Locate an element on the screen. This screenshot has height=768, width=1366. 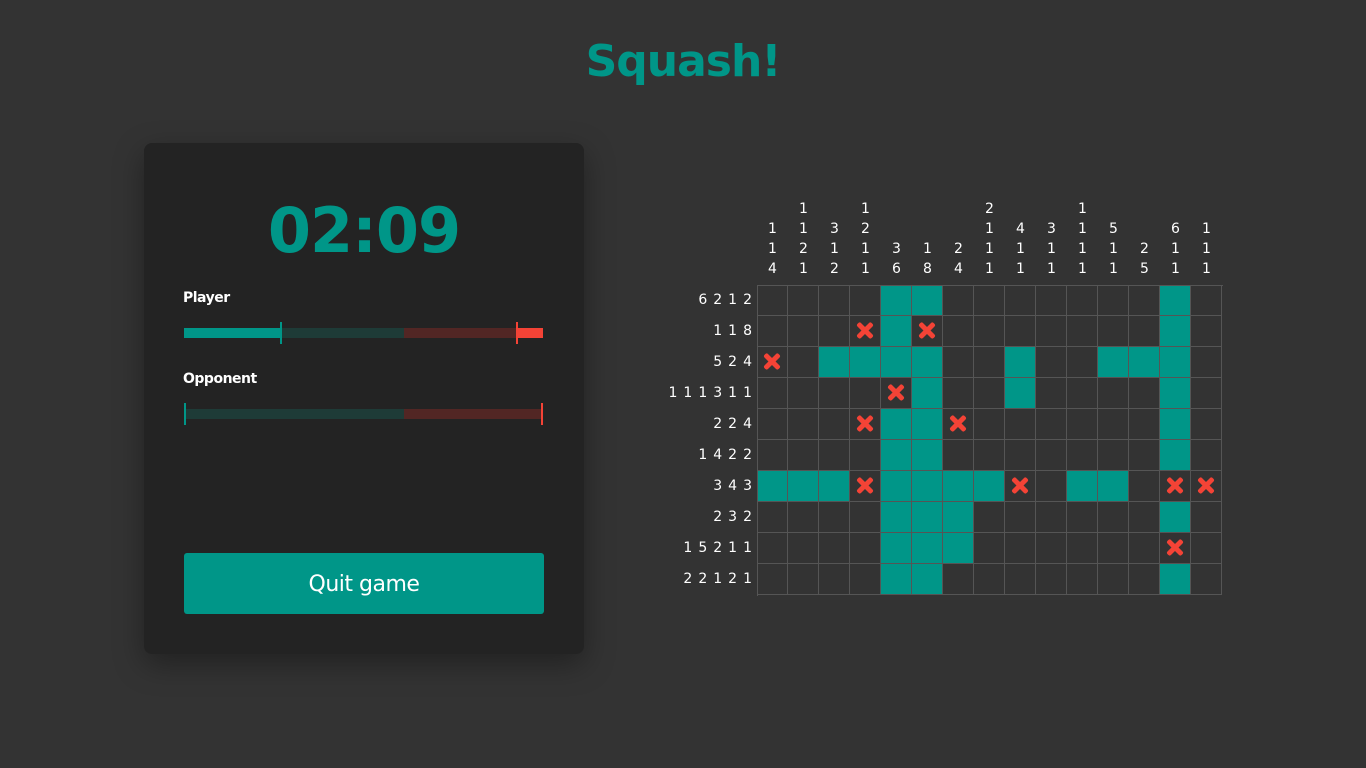
quit-game-button: Quit game is located at coordinates (364, 583).